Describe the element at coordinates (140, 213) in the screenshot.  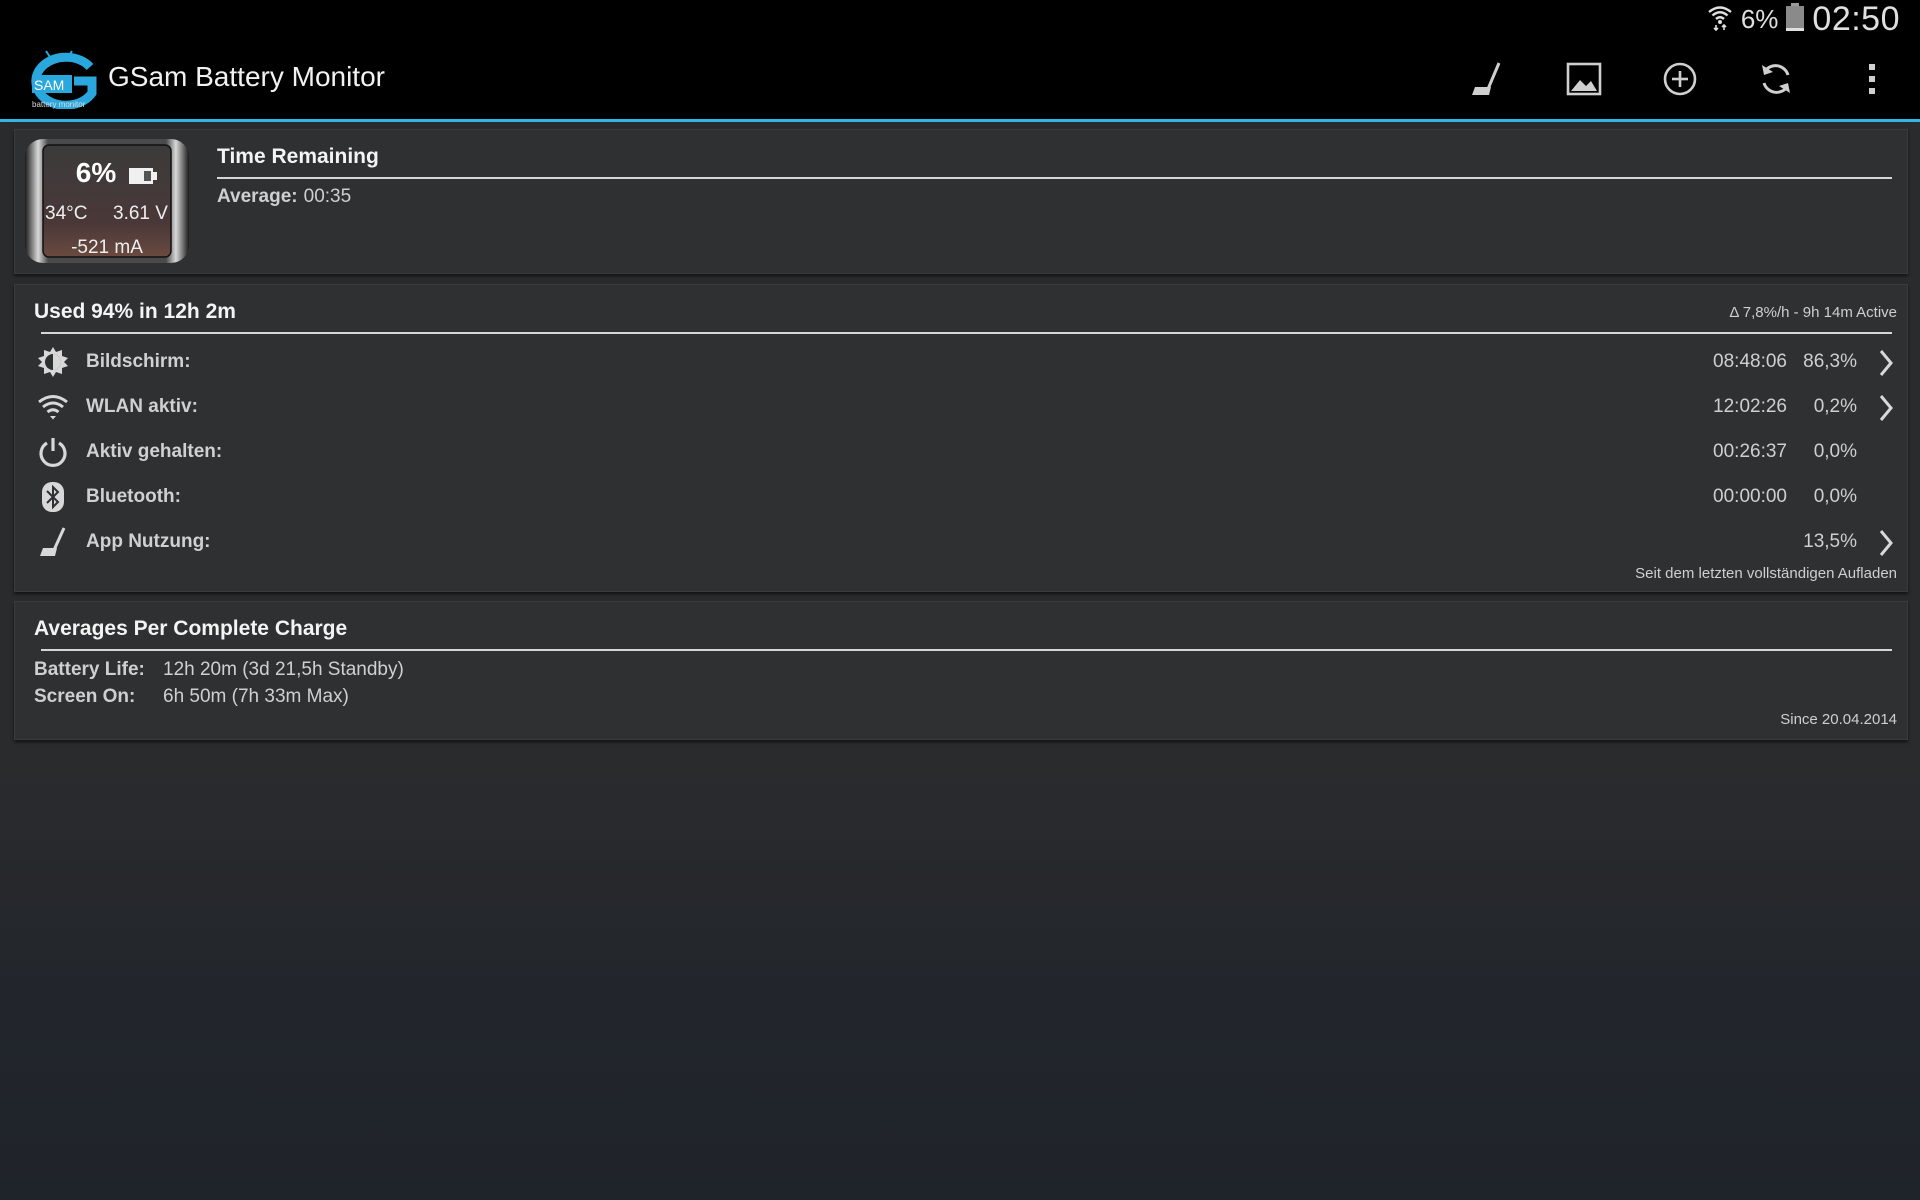
I see `battery-voltage: 3.61 V` at that location.